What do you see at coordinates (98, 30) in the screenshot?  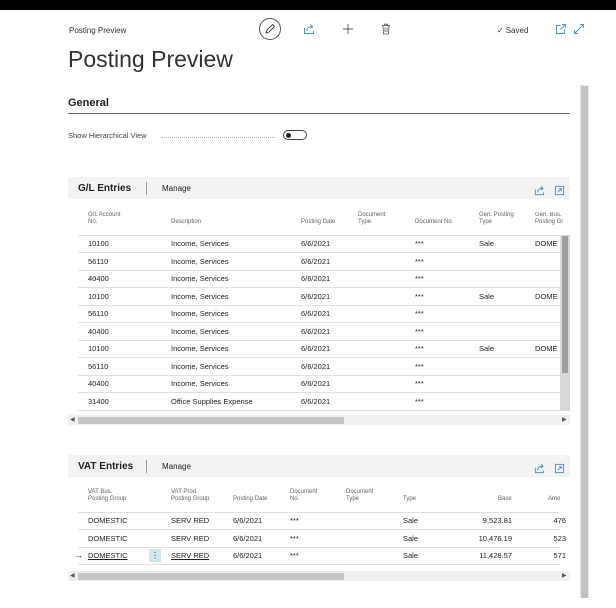 I see `breadcrumb: Posting Preview` at bounding box center [98, 30].